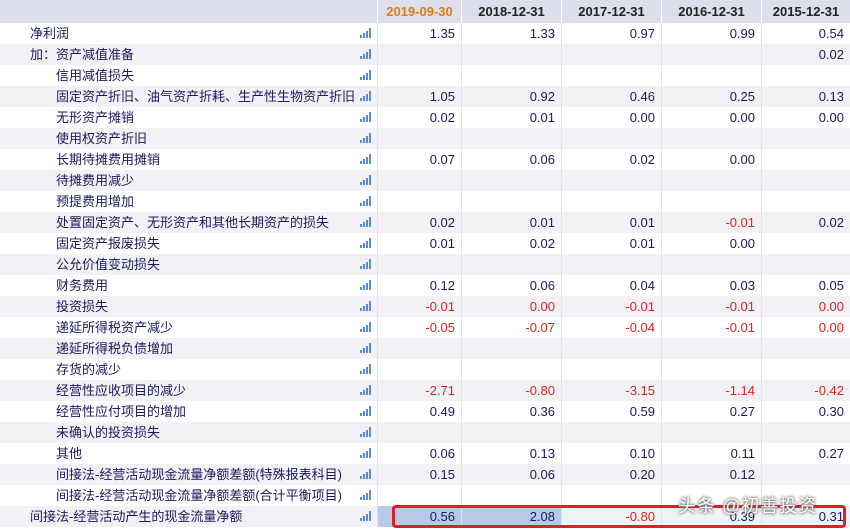  Describe the element at coordinates (425, 306) in the screenshot. I see `table-row: 投资损失 -0.01 0.00 -0.01 -0.01 0.00` at that location.